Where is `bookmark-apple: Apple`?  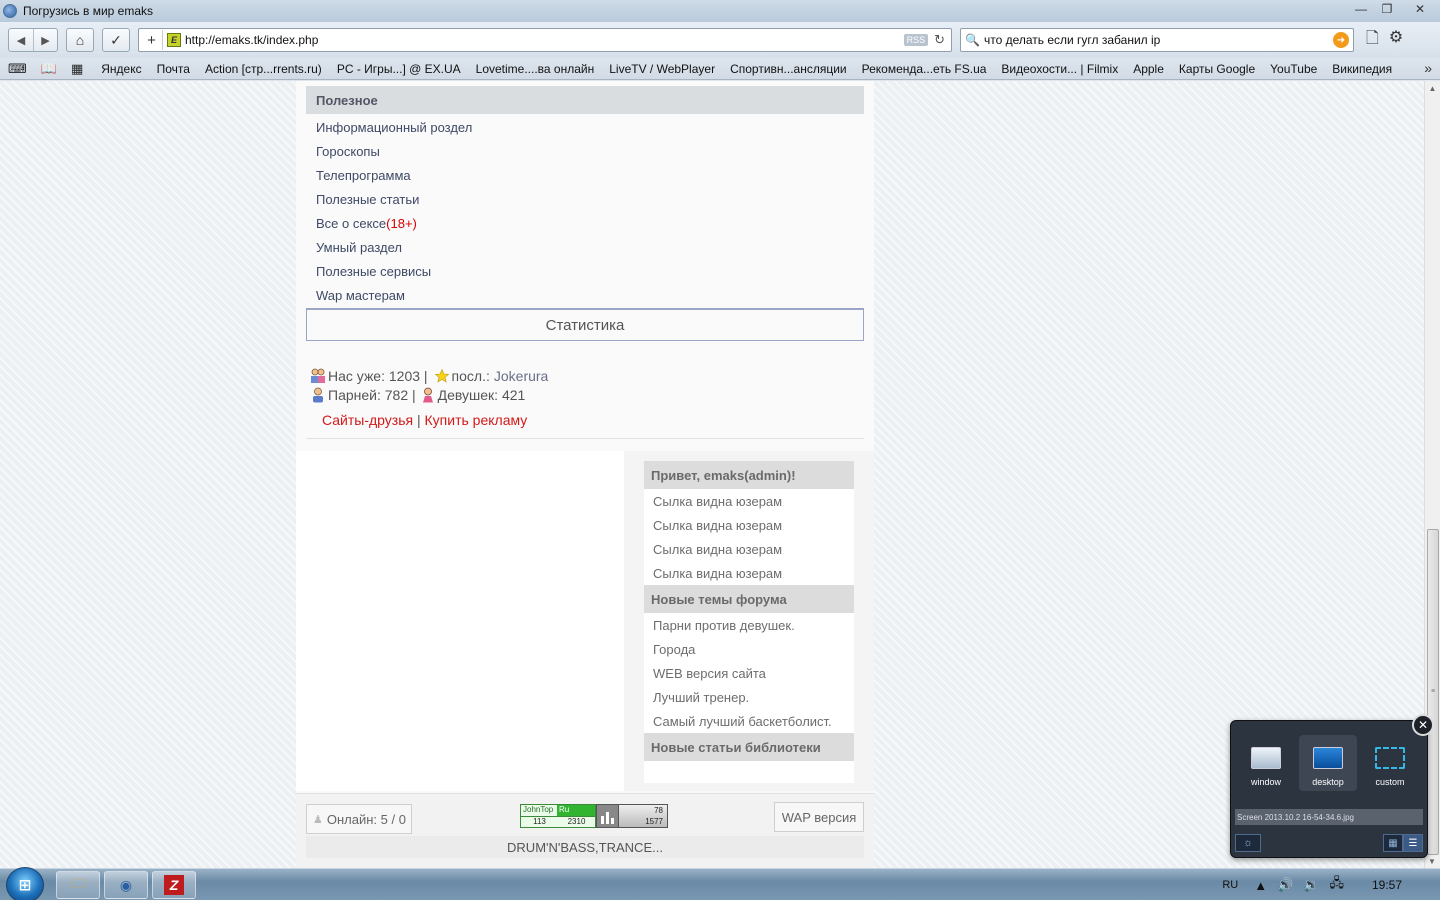
bookmark-apple: Apple is located at coordinates (1148, 69).